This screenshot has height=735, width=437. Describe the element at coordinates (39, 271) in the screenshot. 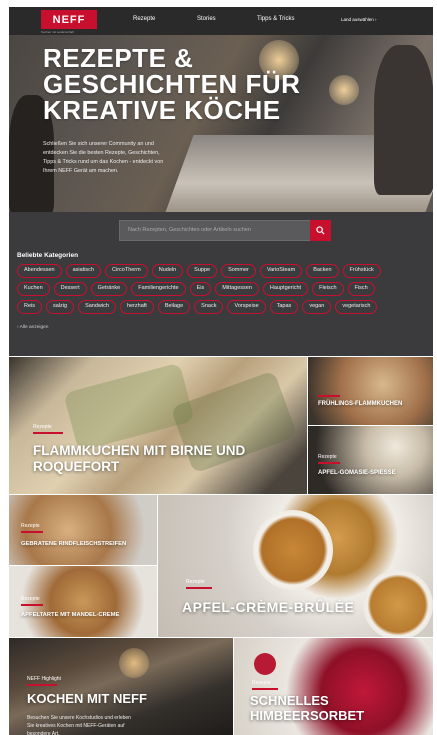

I see `category-chip: Abendessen` at that location.